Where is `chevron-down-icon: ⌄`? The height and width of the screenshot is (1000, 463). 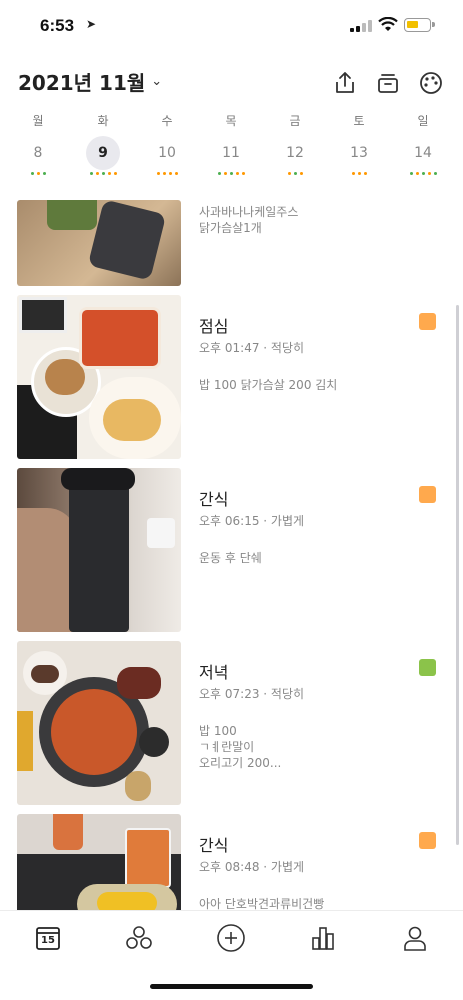 chevron-down-icon: ⌄ is located at coordinates (157, 81).